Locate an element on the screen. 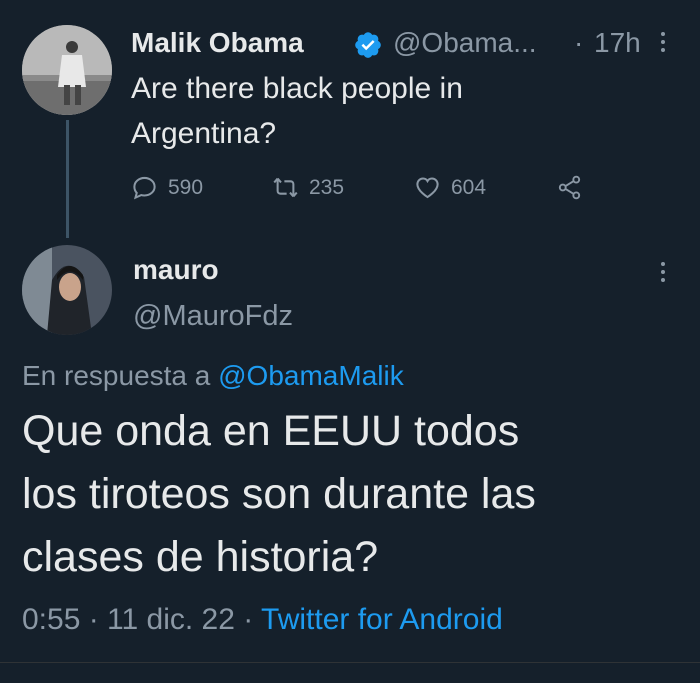  verified-badge-icon is located at coordinates (368, 45).